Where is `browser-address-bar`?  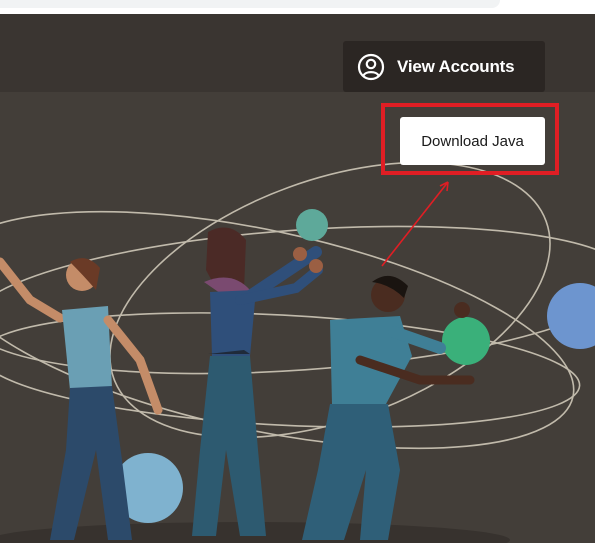
browser-address-bar is located at coordinates (250, 4).